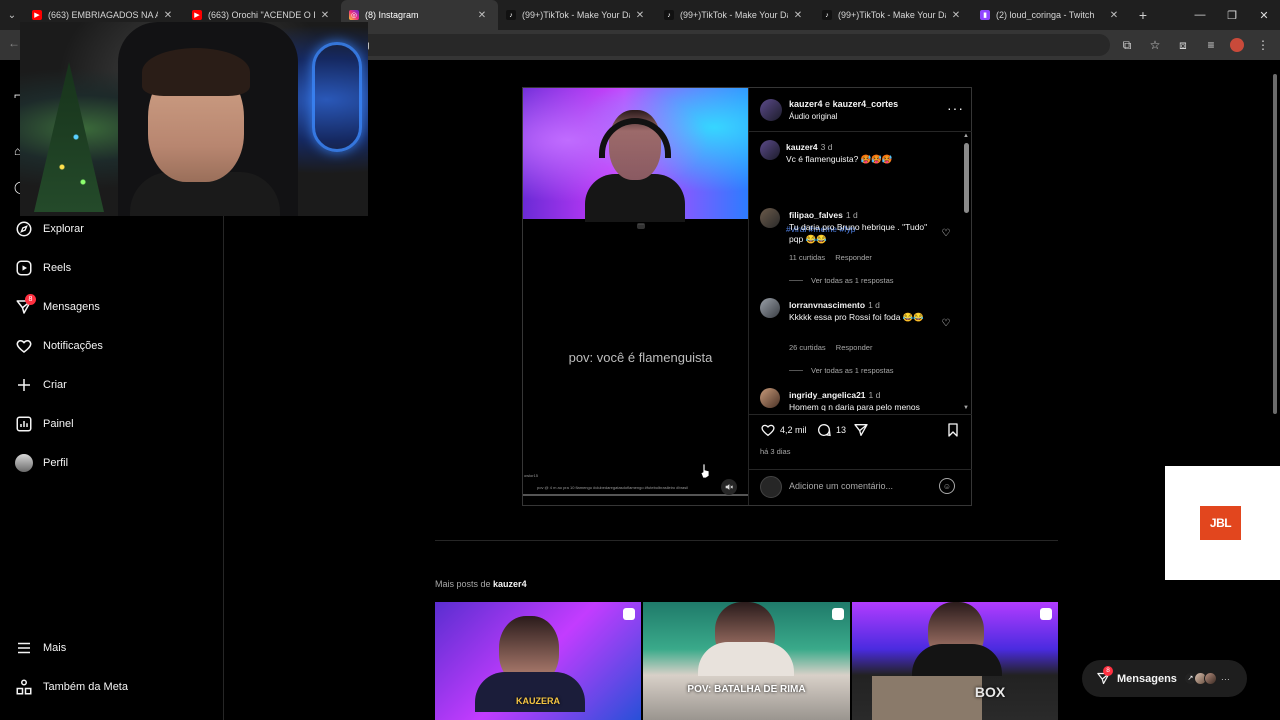 The height and width of the screenshot is (720, 1280). I want to click on add-comment-input, so click(859, 486).